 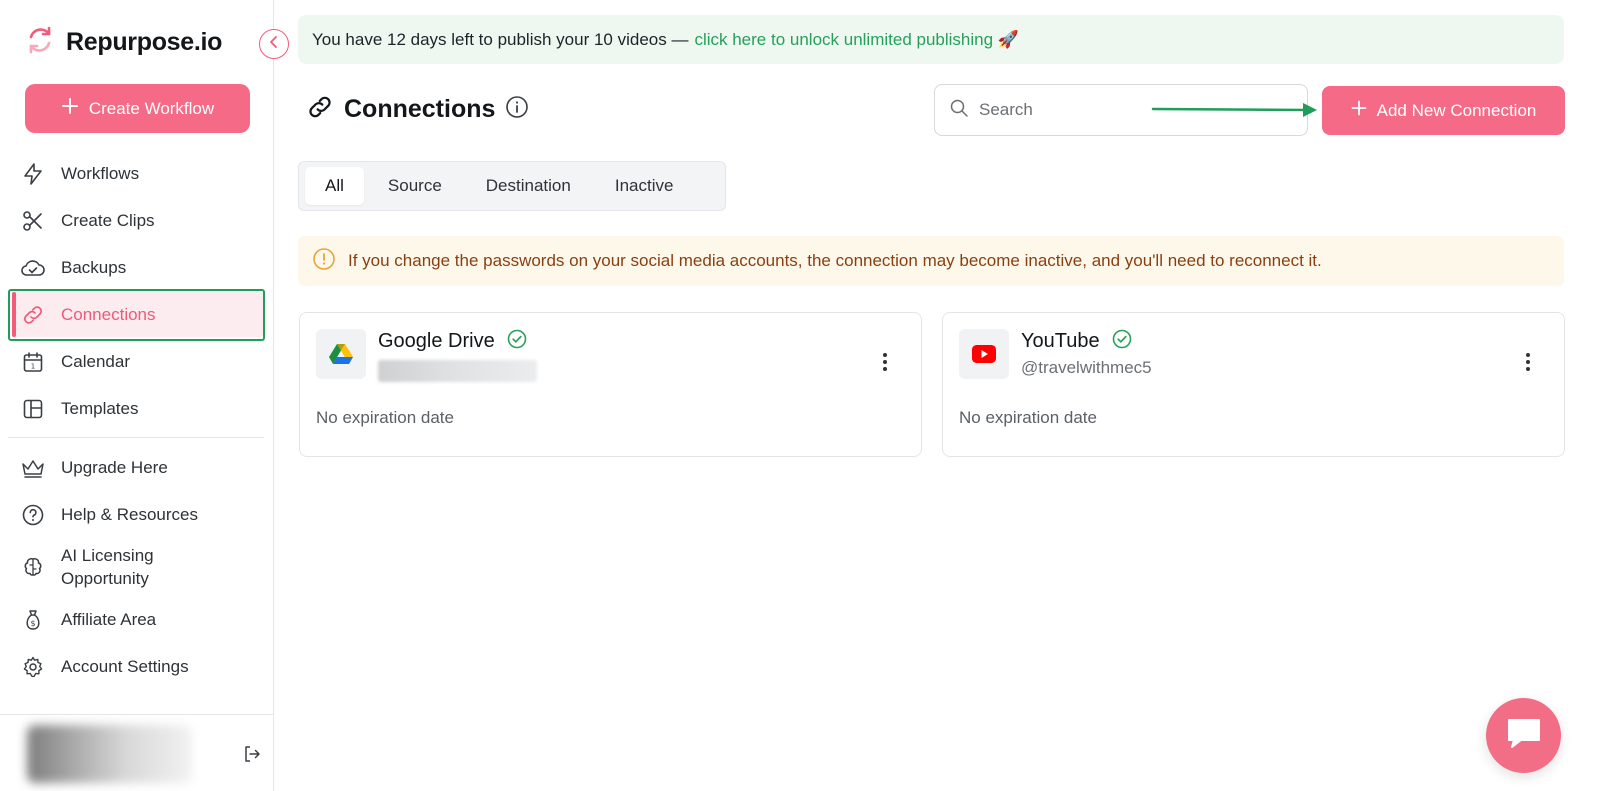 What do you see at coordinates (324, 261) in the screenshot?
I see `warning-info-icon` at bounding box center [324, 261].